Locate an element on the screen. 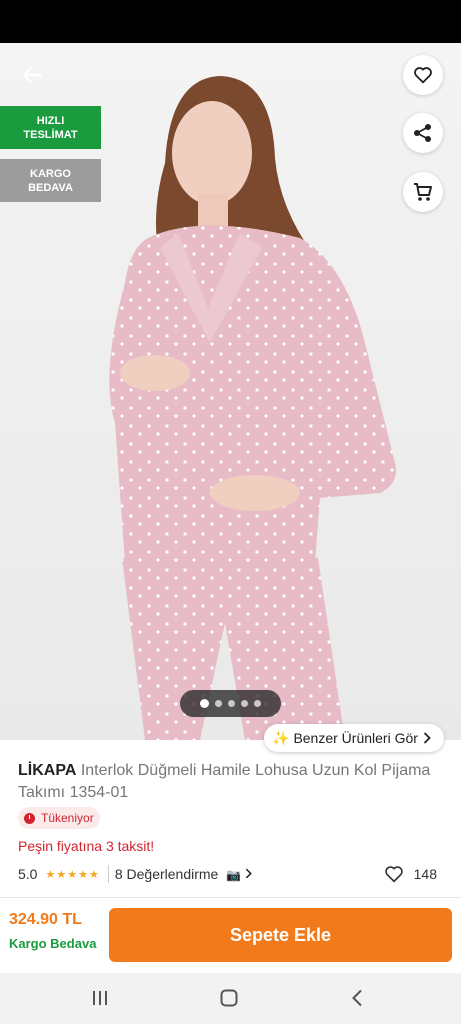 This screenshot has width=461, height=1024. cargo-free-label: Kargo Bedava is located at coordinates (53, 943).